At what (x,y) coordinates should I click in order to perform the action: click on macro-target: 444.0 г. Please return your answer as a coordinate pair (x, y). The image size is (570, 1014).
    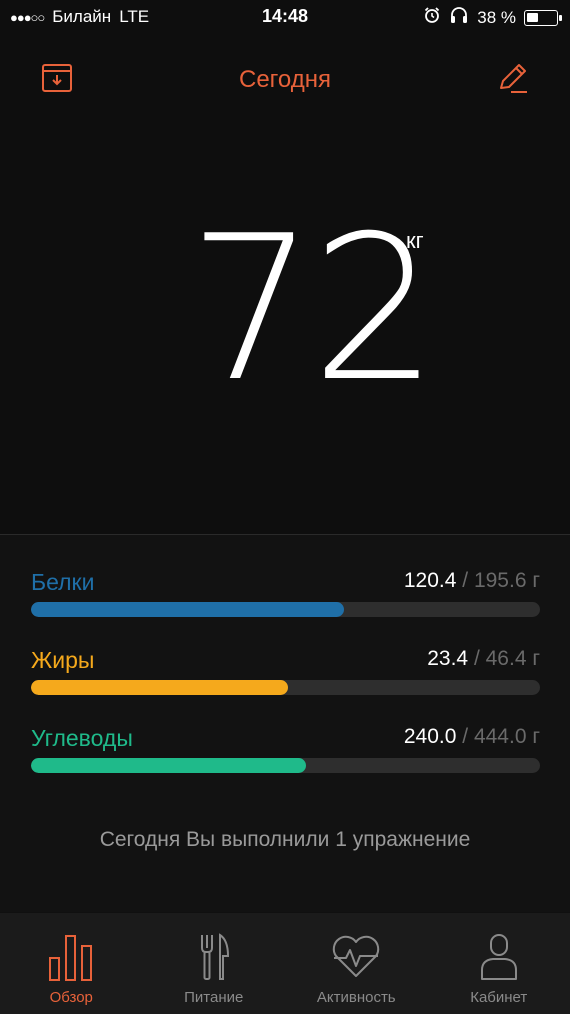
    Looking at the image, I should click on (506, 736).